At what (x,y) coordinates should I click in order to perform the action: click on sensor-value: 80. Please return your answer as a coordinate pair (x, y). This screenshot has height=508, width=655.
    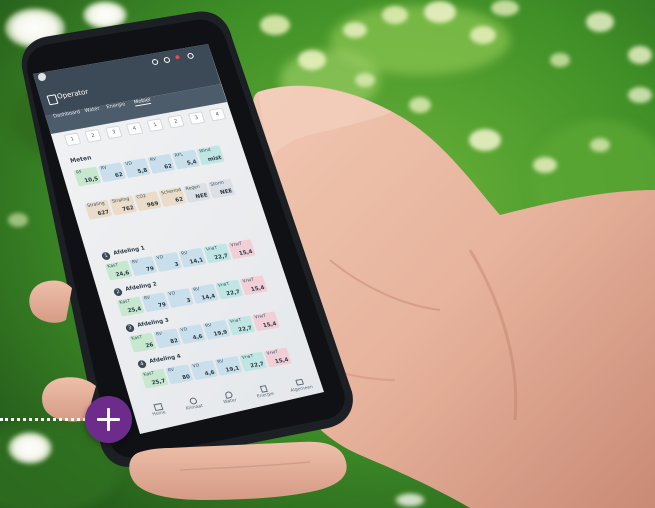
    Looking at the image, I should click on (186, 378).